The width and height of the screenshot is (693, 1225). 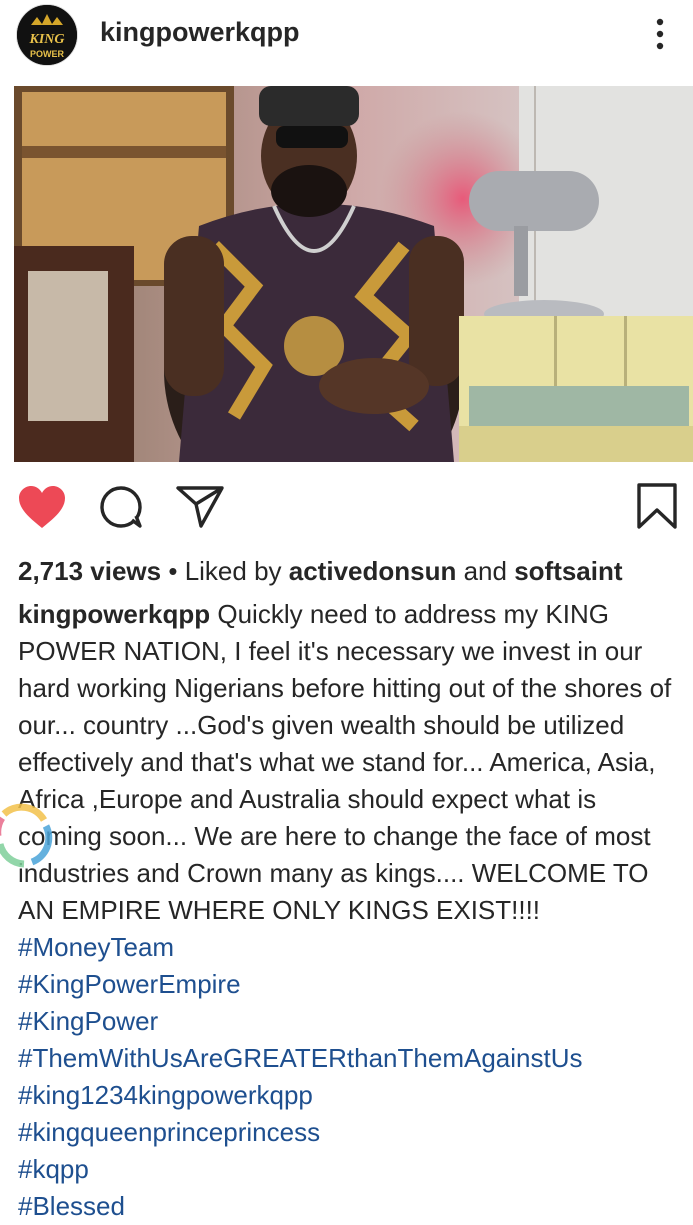 What do you see at coordinates (114, 614) in the screenshot?
I see `caption-username: kingpowerkqpp` at bounding box center [114, 614].